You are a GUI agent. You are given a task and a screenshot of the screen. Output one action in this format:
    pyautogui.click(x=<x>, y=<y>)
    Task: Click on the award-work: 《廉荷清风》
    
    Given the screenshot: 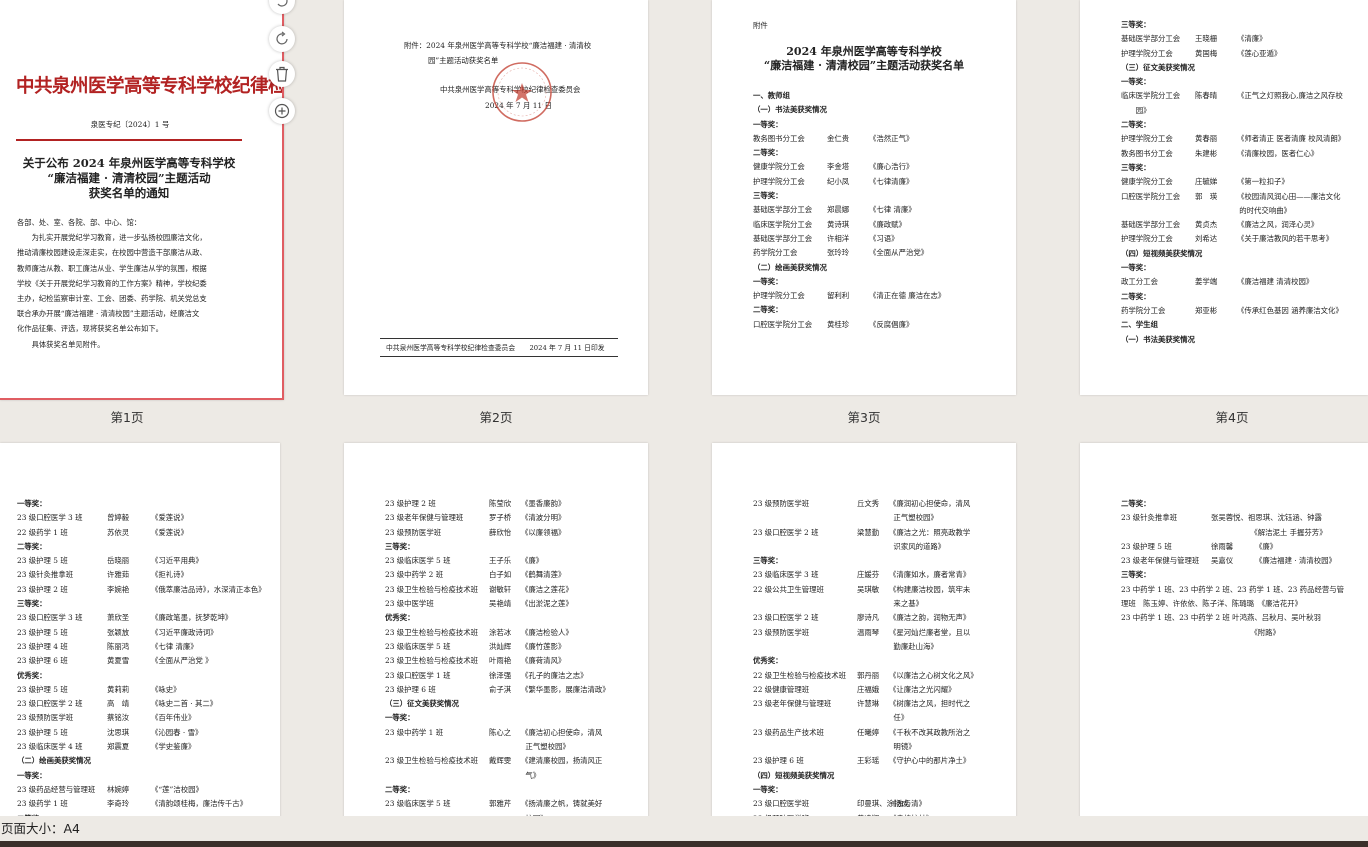 What is the action you would take?
    pyautogui.click(x=543, y=661)
    